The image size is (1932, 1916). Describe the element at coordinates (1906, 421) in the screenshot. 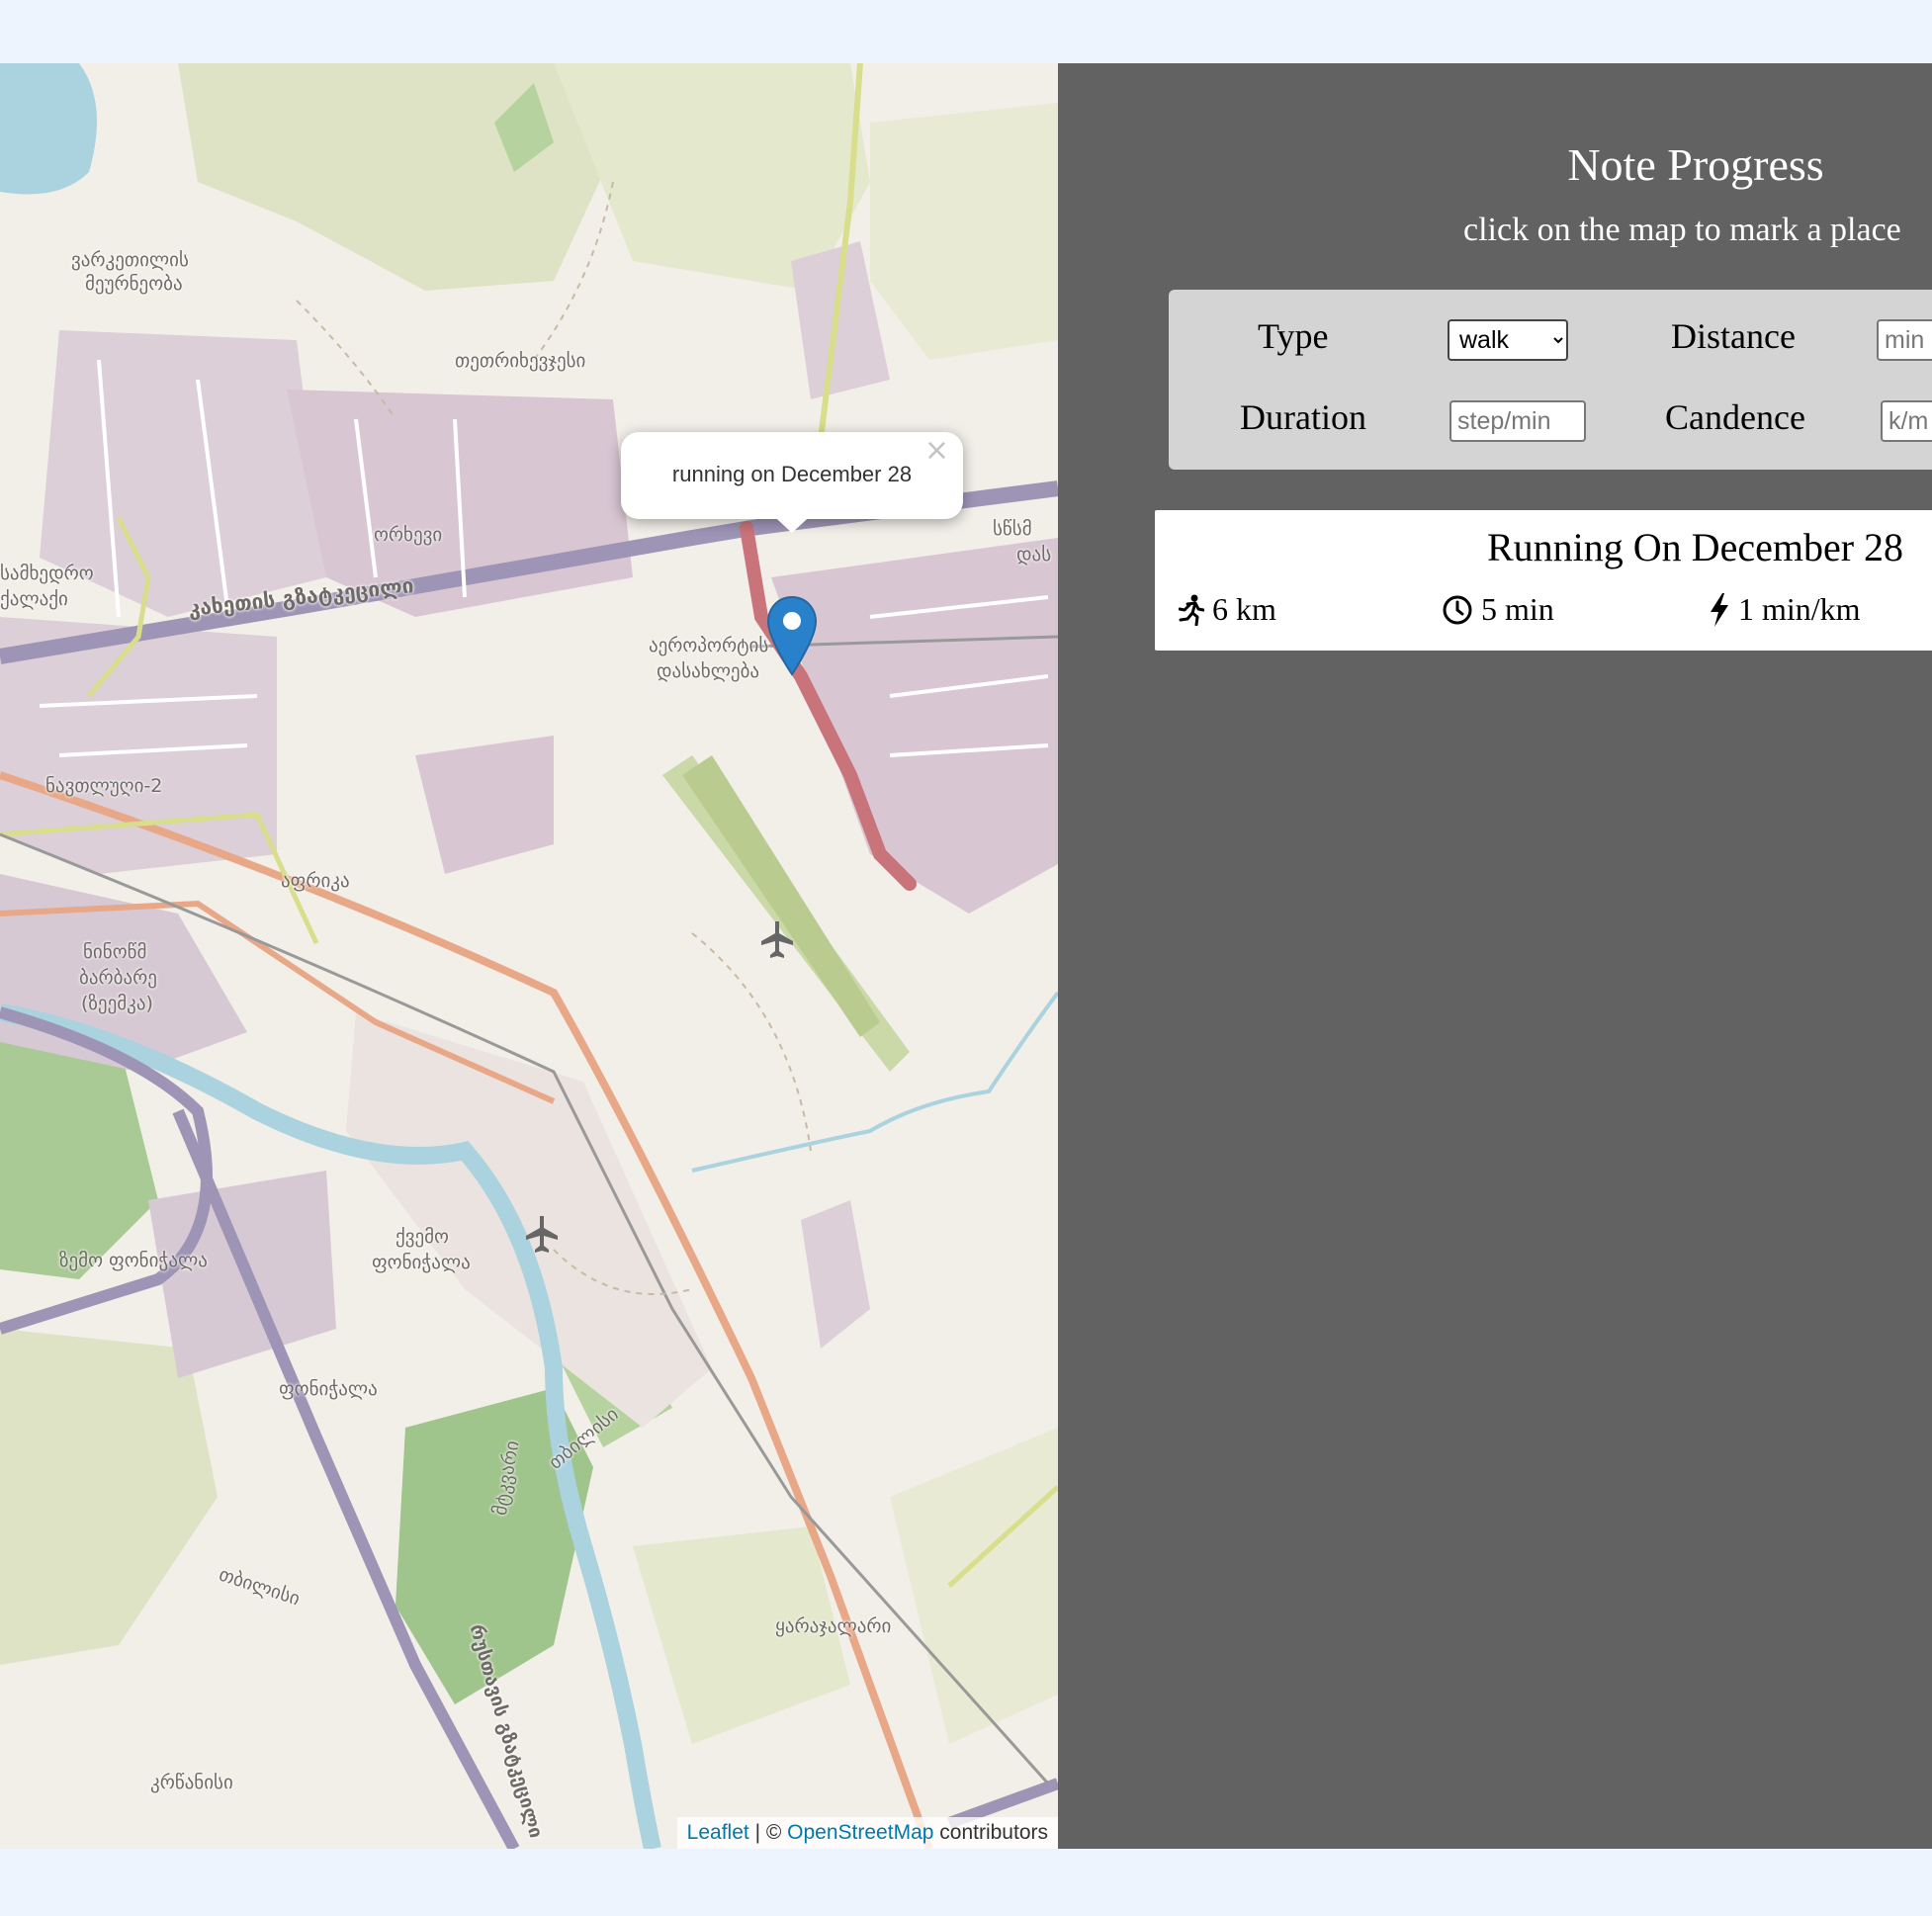

I see `cadence-input` at that location.